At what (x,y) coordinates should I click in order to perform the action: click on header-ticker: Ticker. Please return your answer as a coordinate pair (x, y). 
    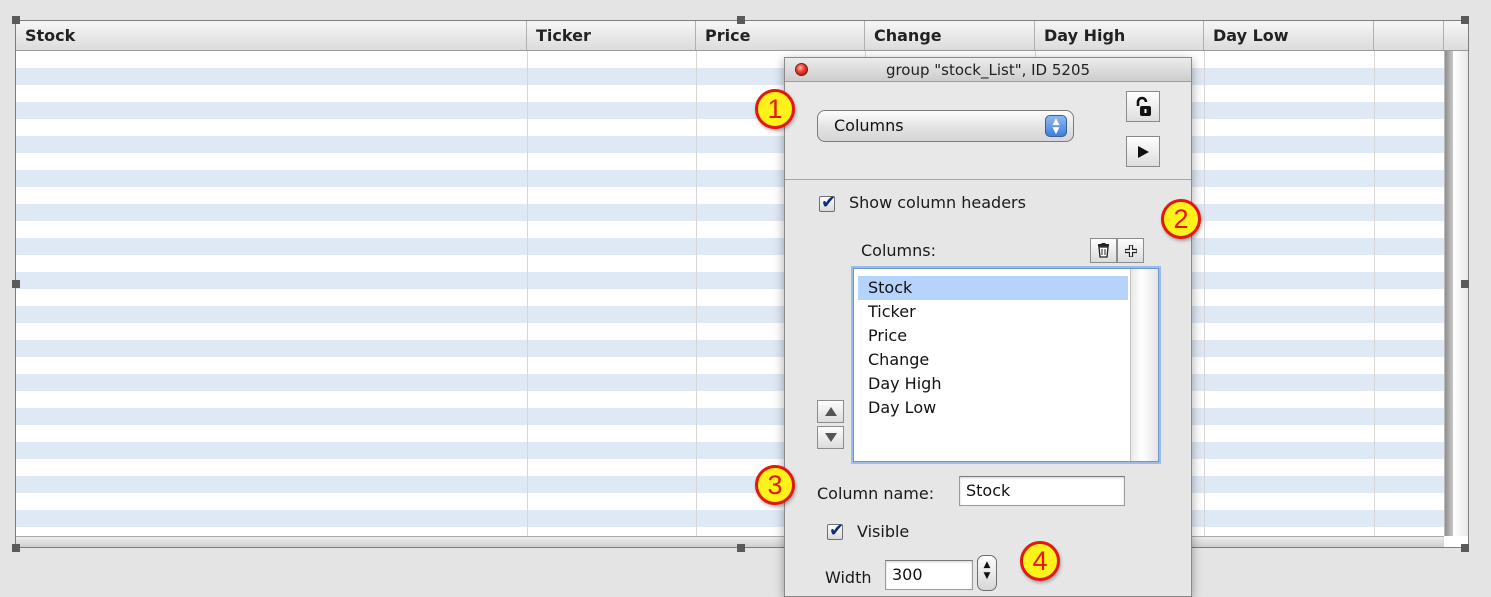
    Looking at the image, I should click on (611, 35).